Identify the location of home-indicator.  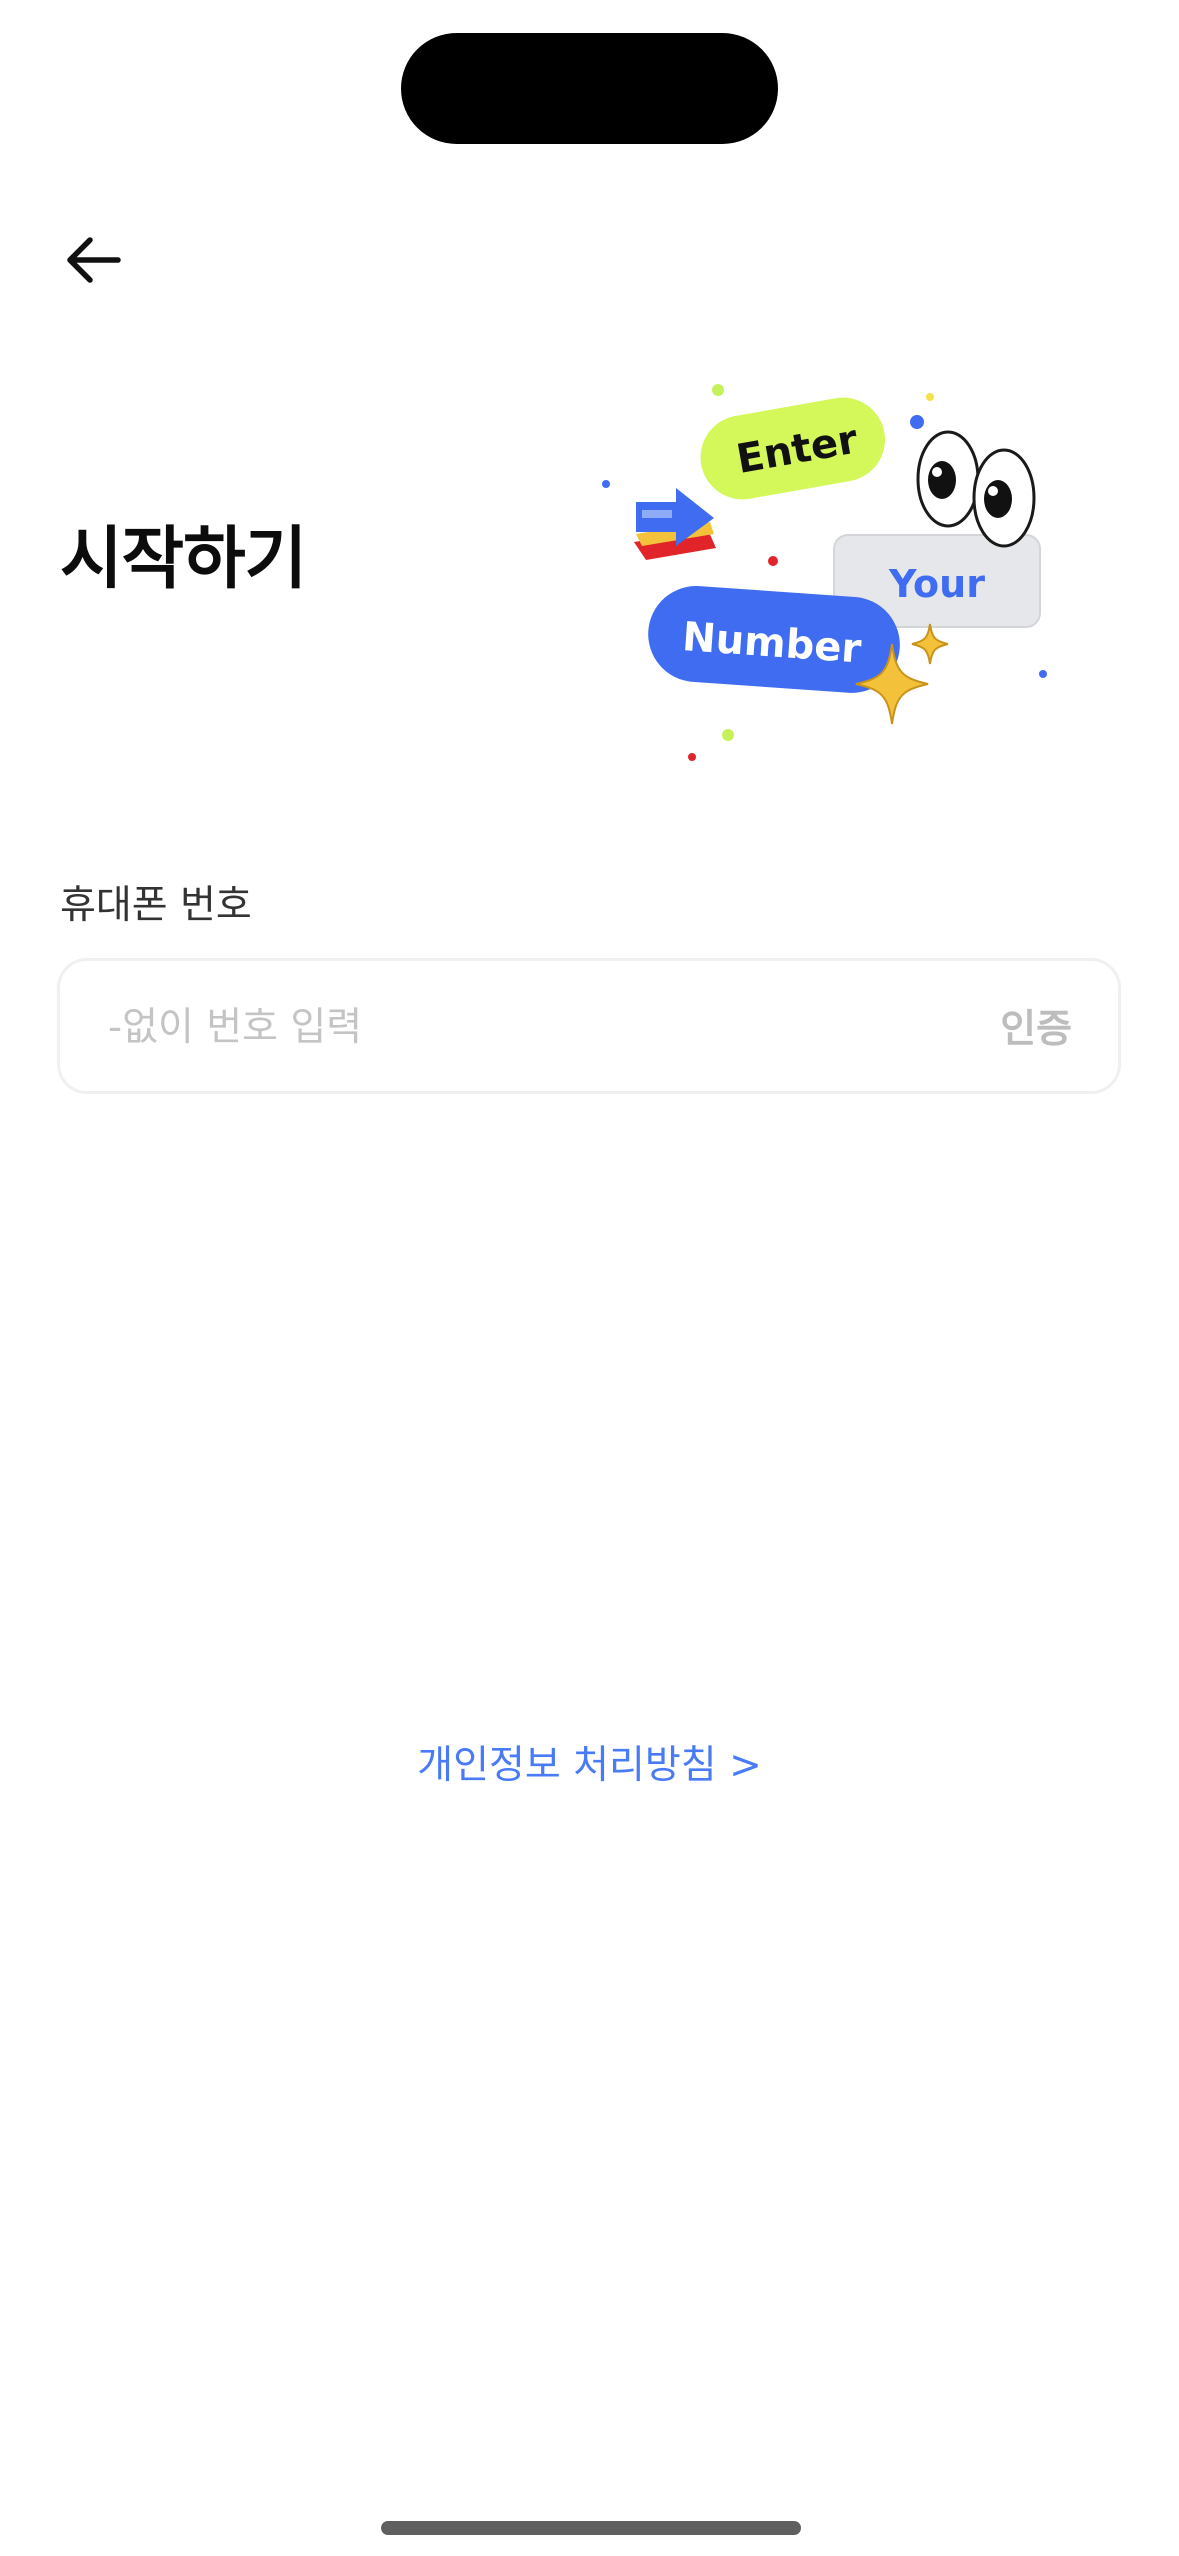
(591, 2528).